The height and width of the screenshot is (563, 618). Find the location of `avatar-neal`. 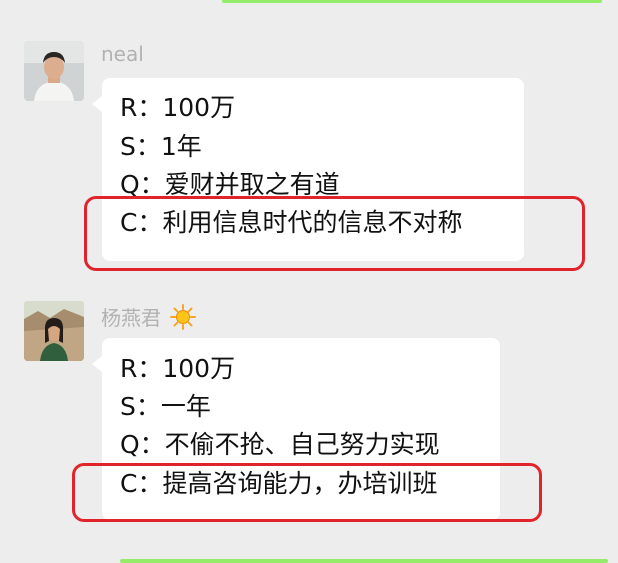

avatar-neal is located at coordinates (54, 71).